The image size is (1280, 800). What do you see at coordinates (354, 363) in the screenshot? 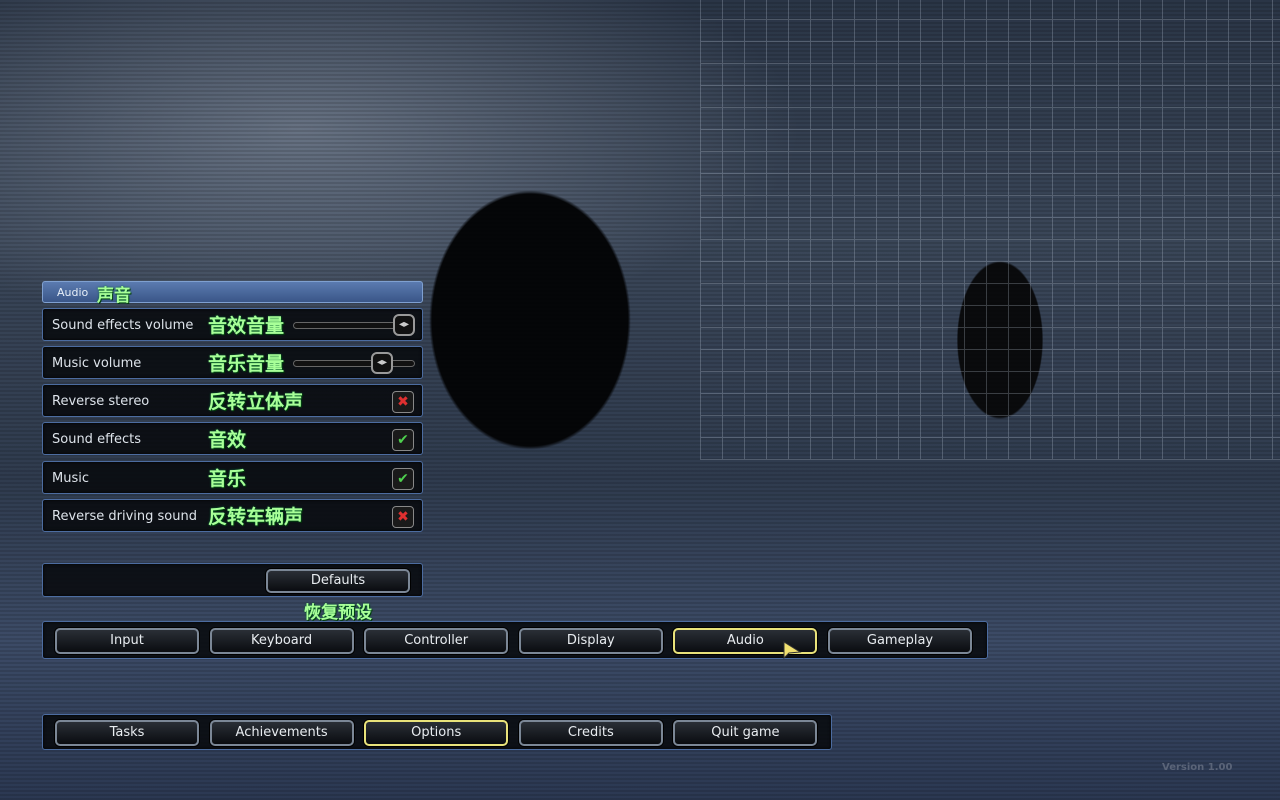
I see `volume-slider` at bounding box center [354, 363].